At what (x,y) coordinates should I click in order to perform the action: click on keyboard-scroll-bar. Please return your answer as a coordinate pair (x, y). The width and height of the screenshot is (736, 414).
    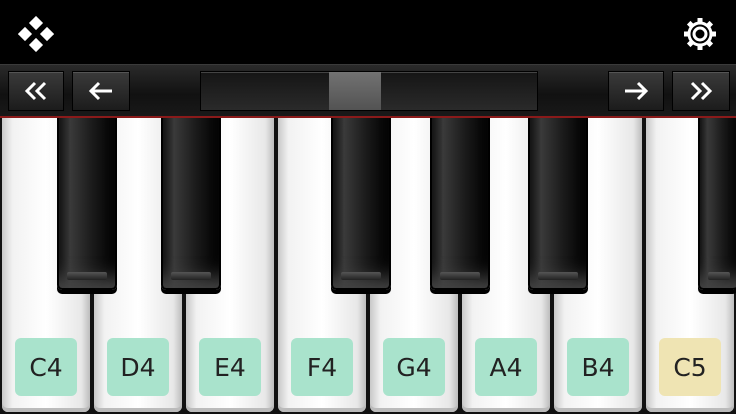
    Looking at the image, I should click on (368, 91).